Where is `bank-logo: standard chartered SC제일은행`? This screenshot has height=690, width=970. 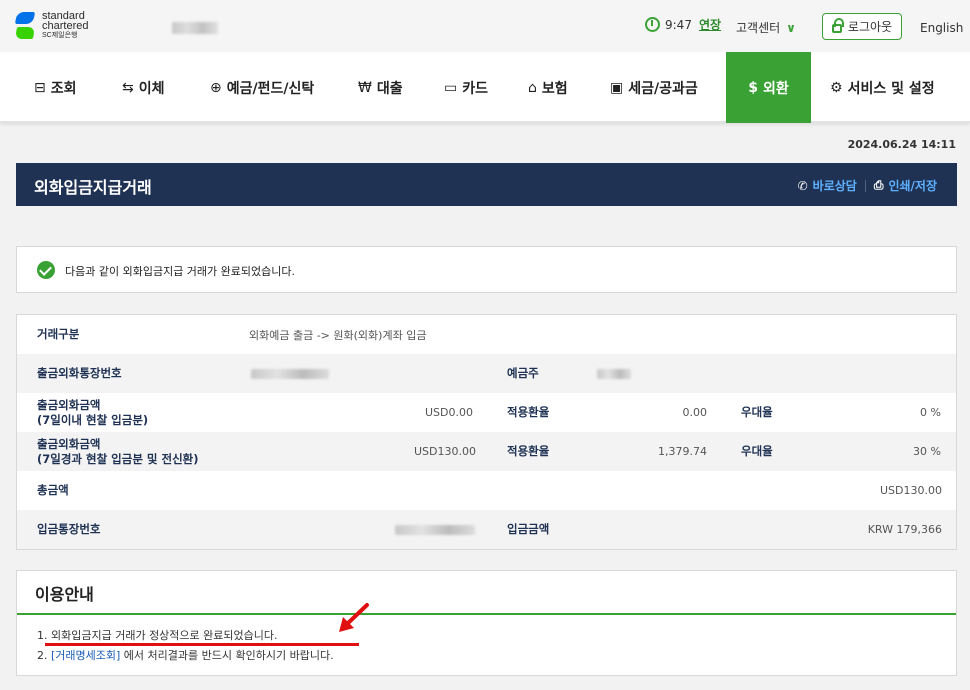
bank-logo: standard chartered SC제일은행 is located at coordinates (51, 26).